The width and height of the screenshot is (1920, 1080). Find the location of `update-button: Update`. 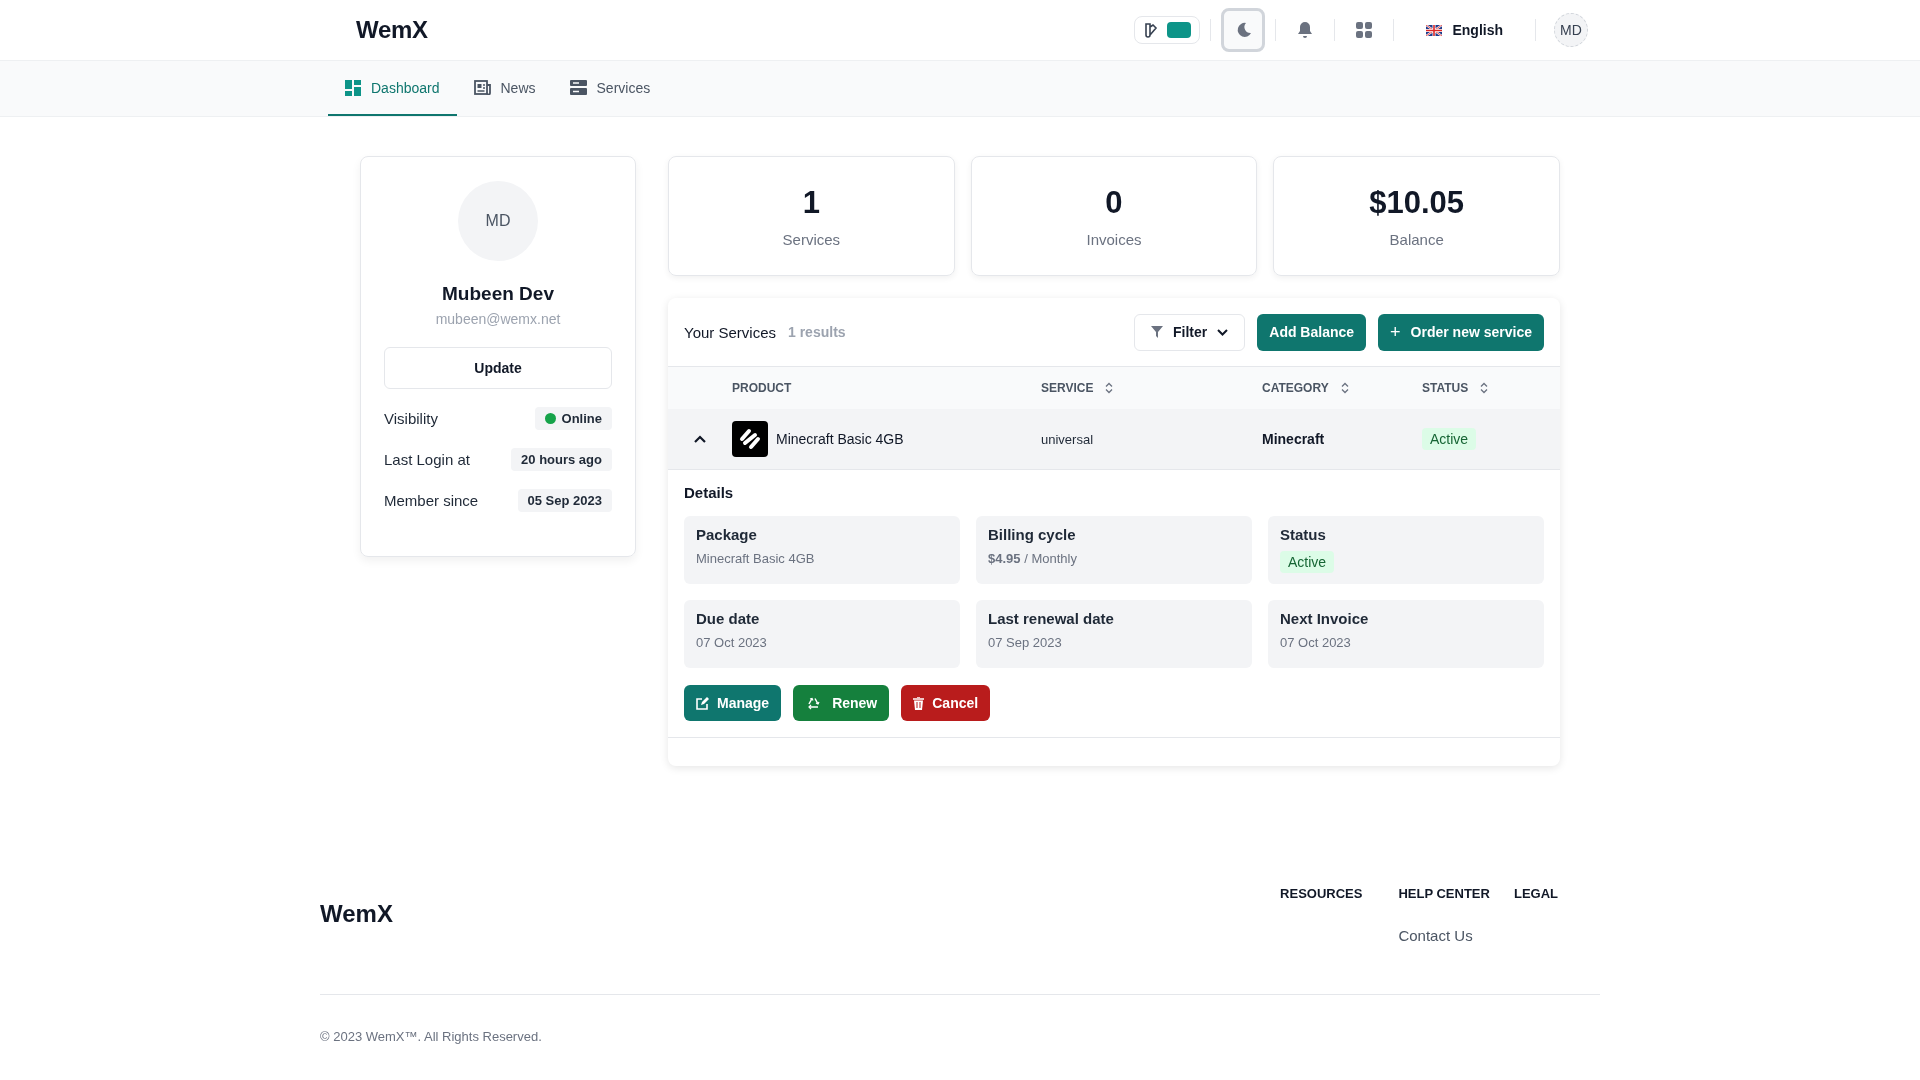

update-button: Update is located at coordinates (498, 368).